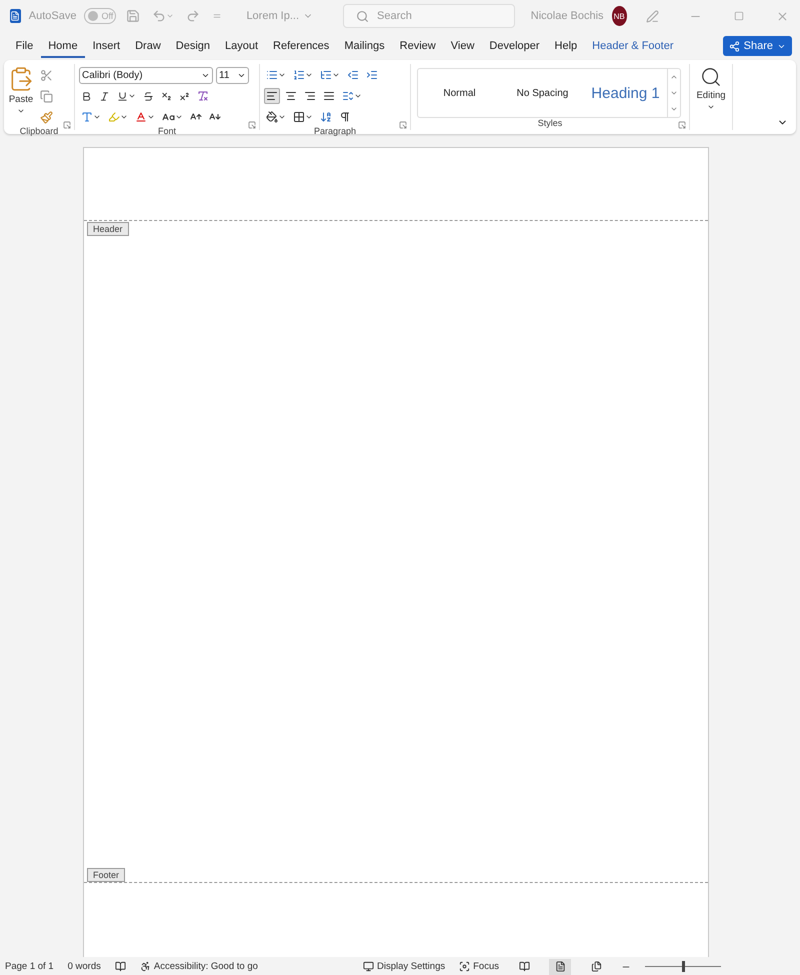 The height and width of the screenshot is (975, 800). Describe the element at coordinates (299, 75) in the screenshot. I see `numbering-icon` at that location.